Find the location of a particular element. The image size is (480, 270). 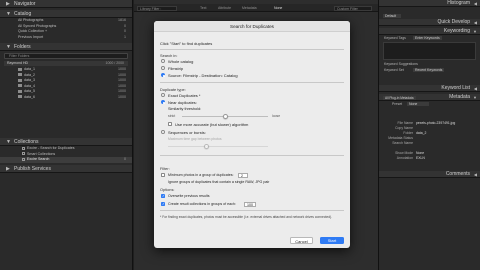

sequence-slider-track is located at coordinates (218, 147).